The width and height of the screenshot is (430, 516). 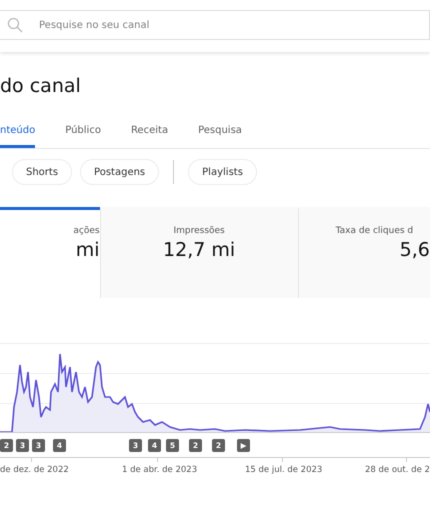 I want to click on axis-label: de dez. de 2022, so click(x=34, y=470).